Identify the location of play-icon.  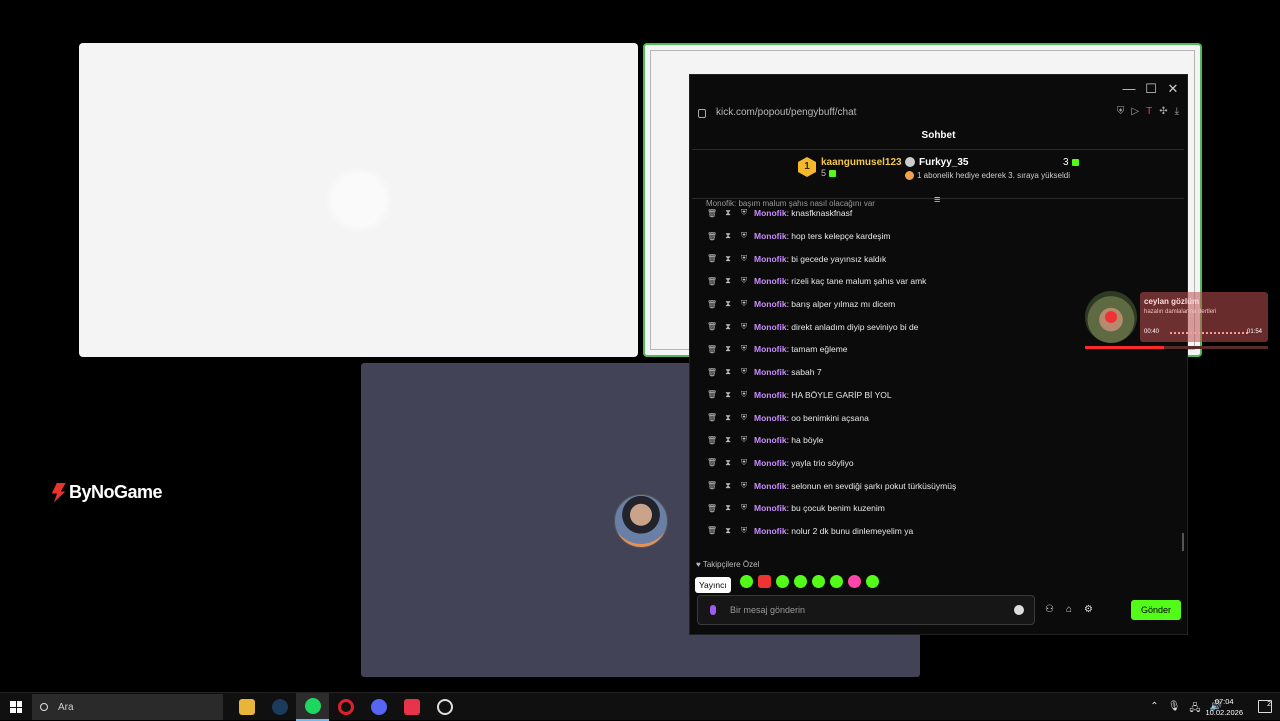
(1111, 317).